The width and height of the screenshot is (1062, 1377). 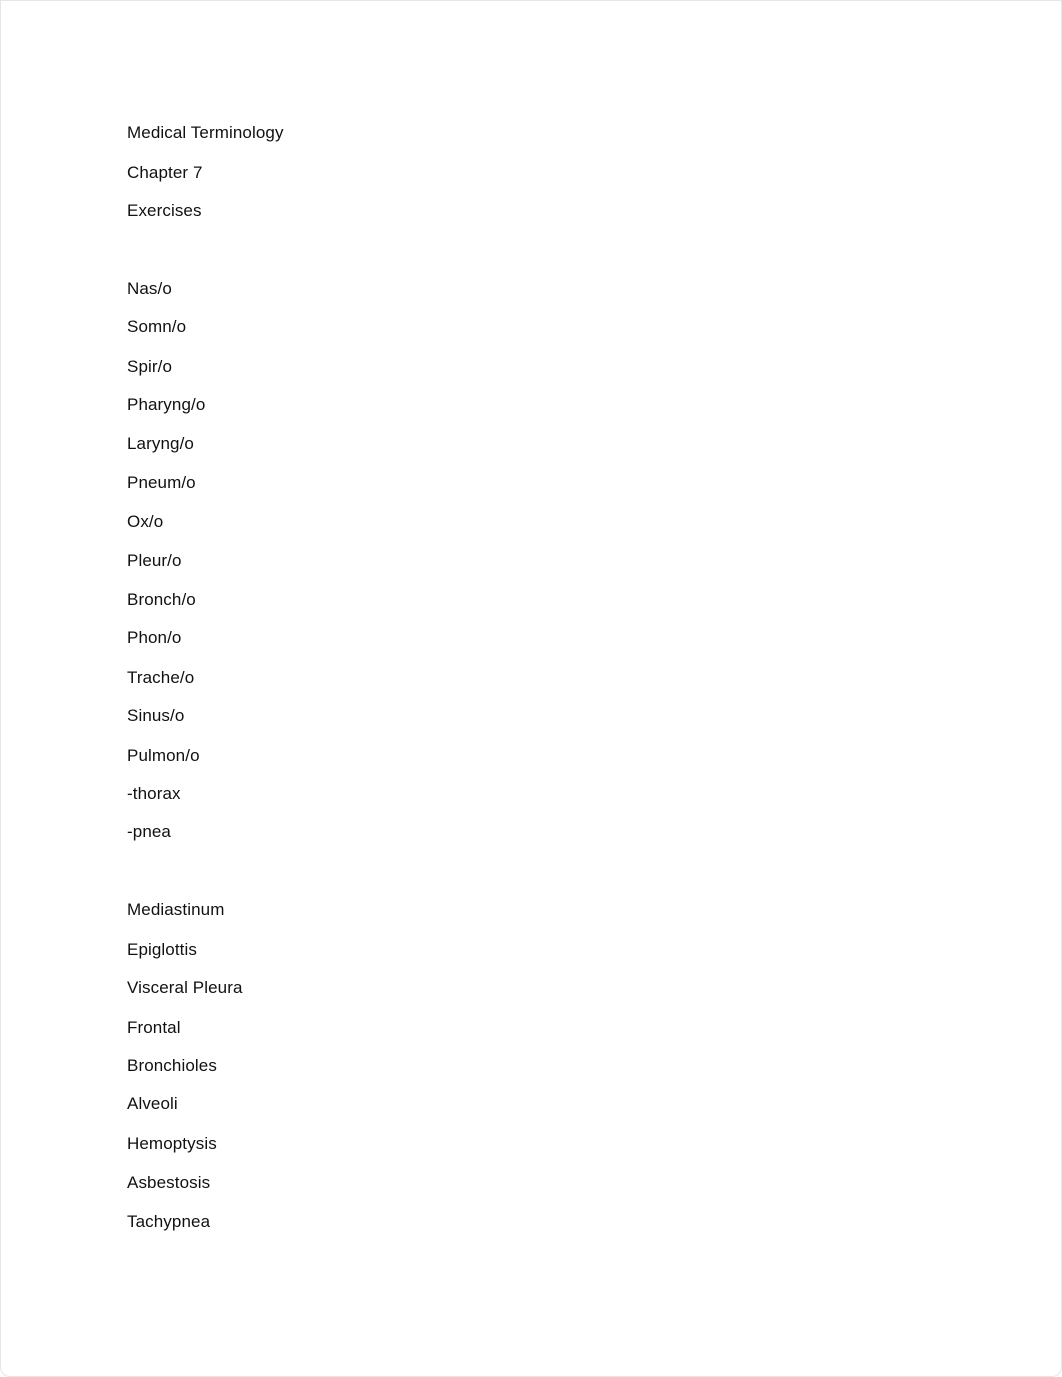 What do you see at coordinates (160, 443) in the screenshot?
I see `word-part-item: Laryng/o` at bounding box center [160, 443].